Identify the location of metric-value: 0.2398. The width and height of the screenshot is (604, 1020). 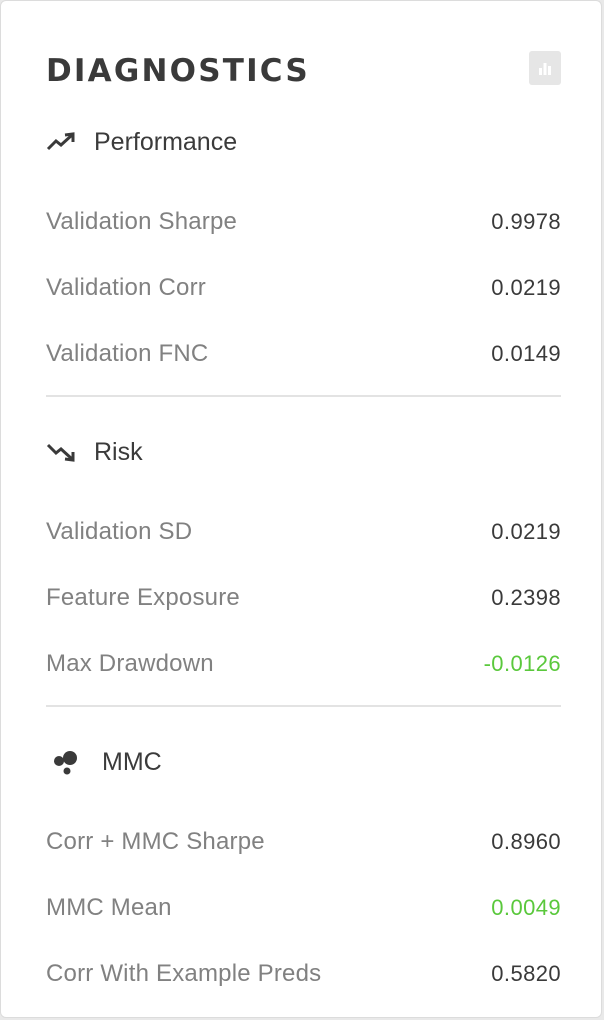
(526, 597).